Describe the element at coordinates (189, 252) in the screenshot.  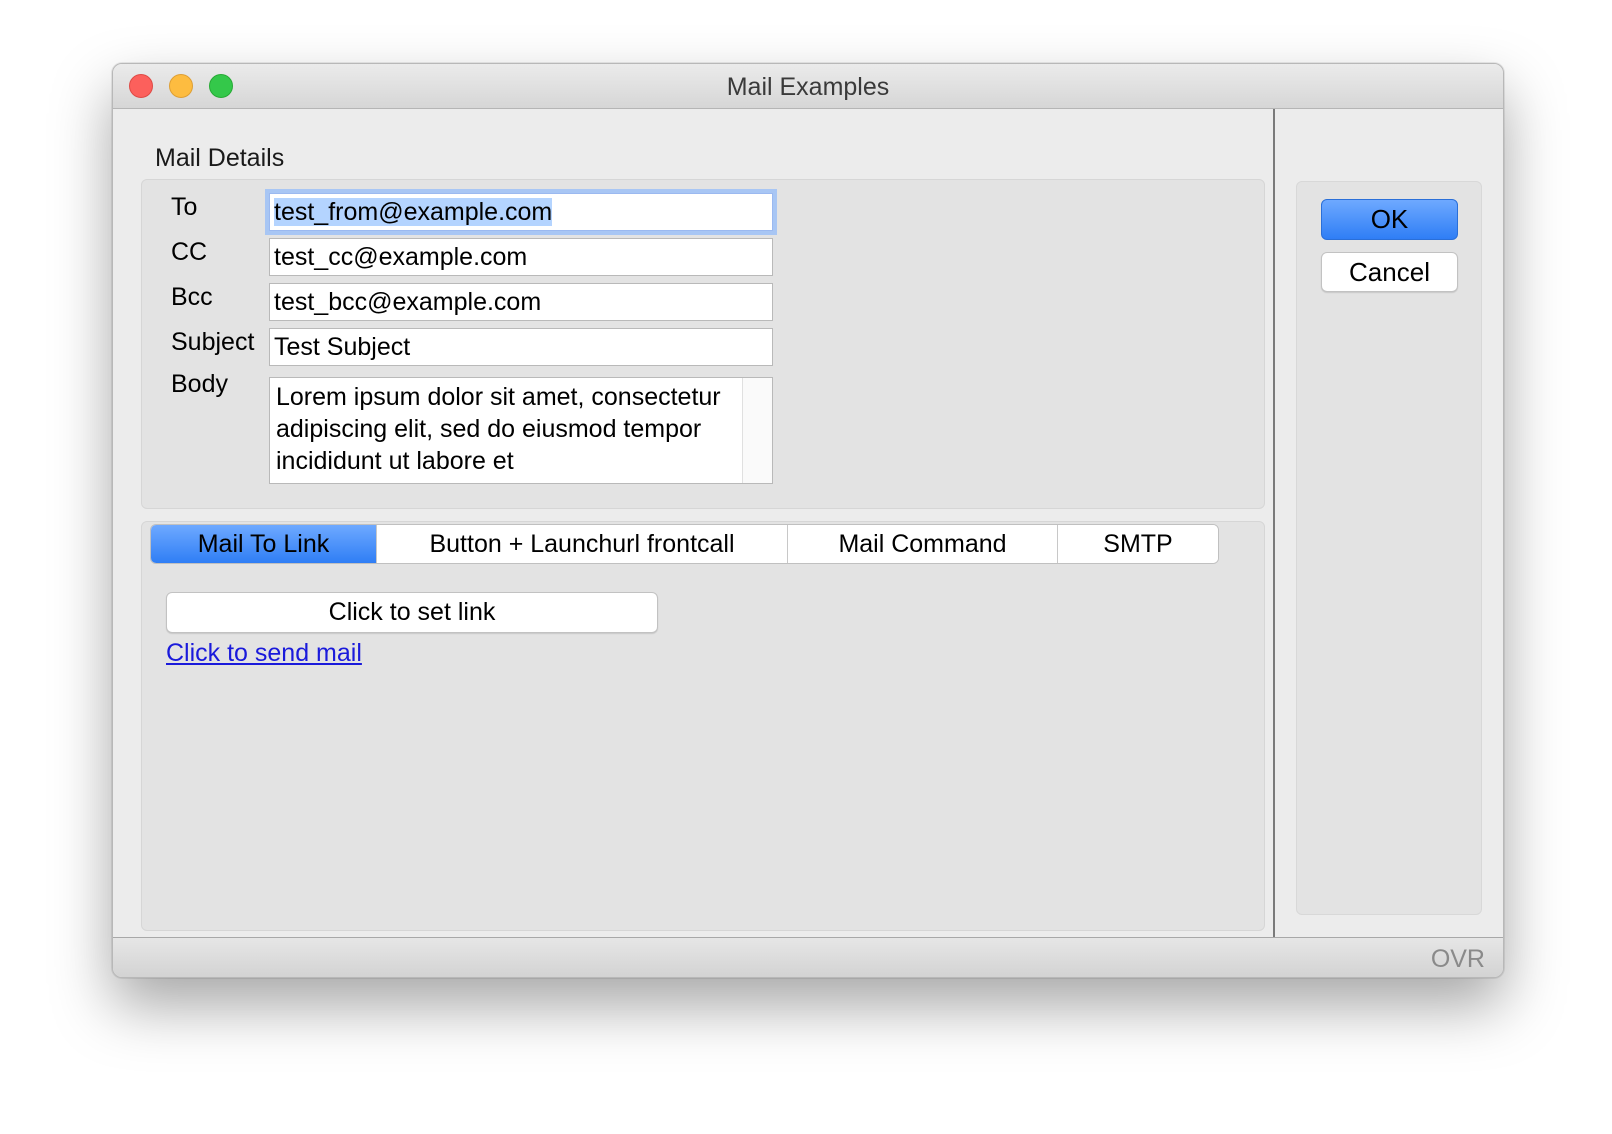
I see `cc-label: CC` at that location.